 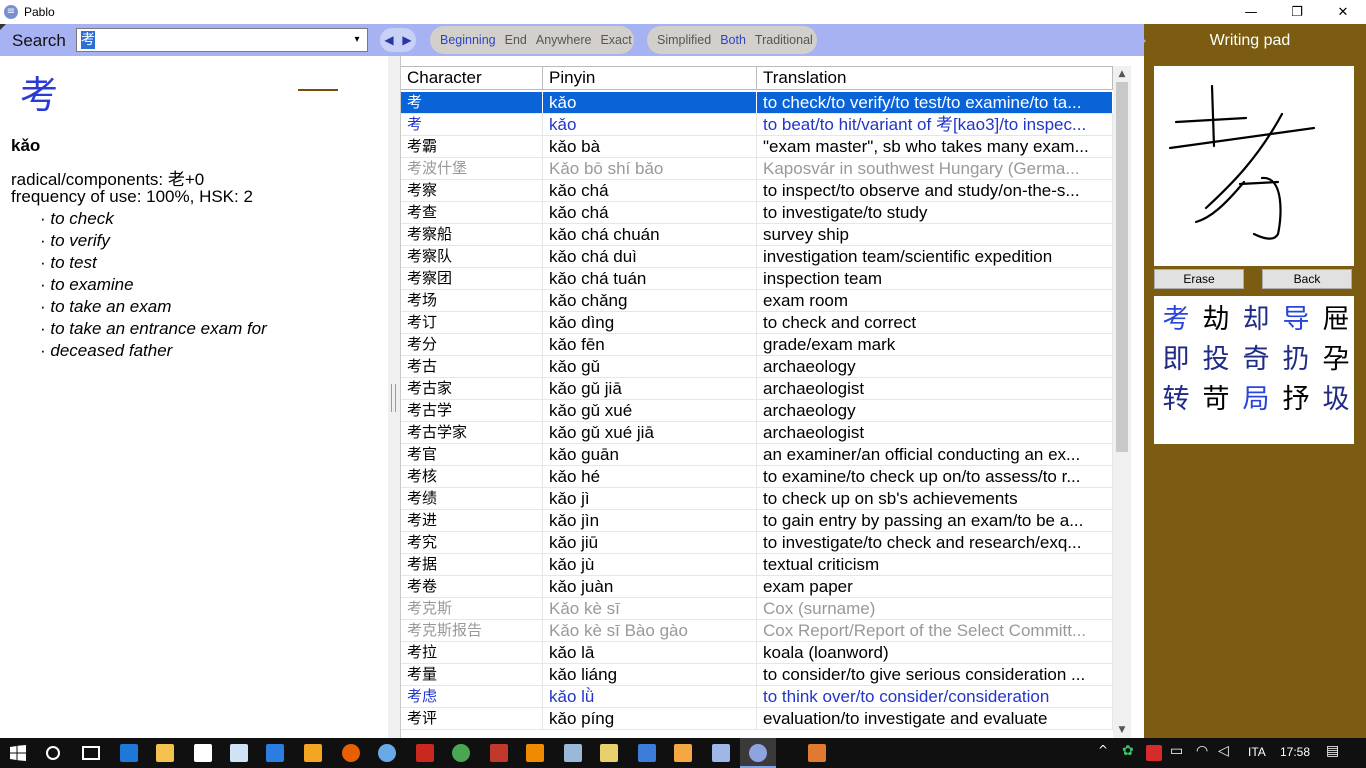 What do you see at coordinates (203, 753) in the screenshot?
I see `store-icon` at bounding box center [203, 753].